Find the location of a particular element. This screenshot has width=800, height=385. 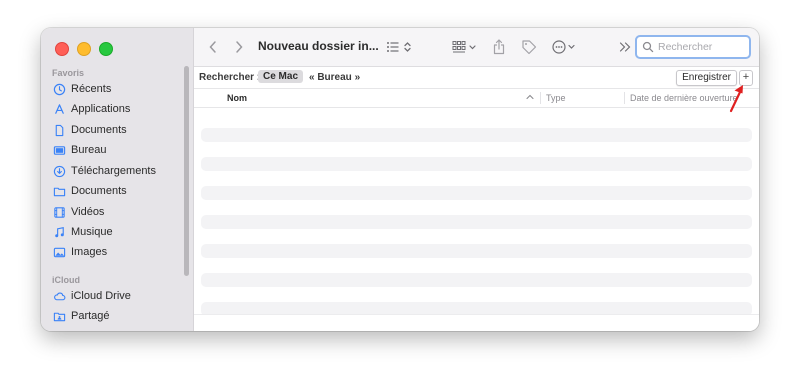

photo-icon is located at coordinates (59, 252).